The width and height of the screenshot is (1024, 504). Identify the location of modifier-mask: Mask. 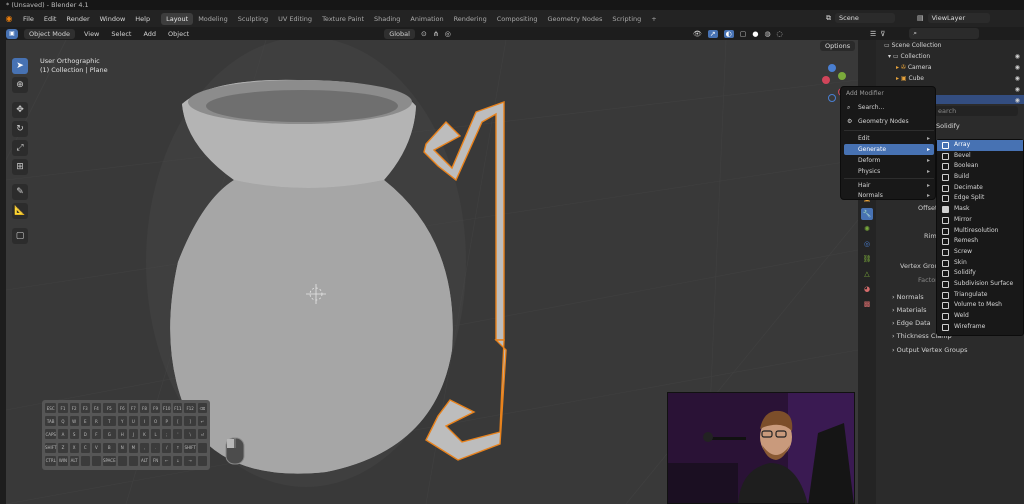
(980, 209).